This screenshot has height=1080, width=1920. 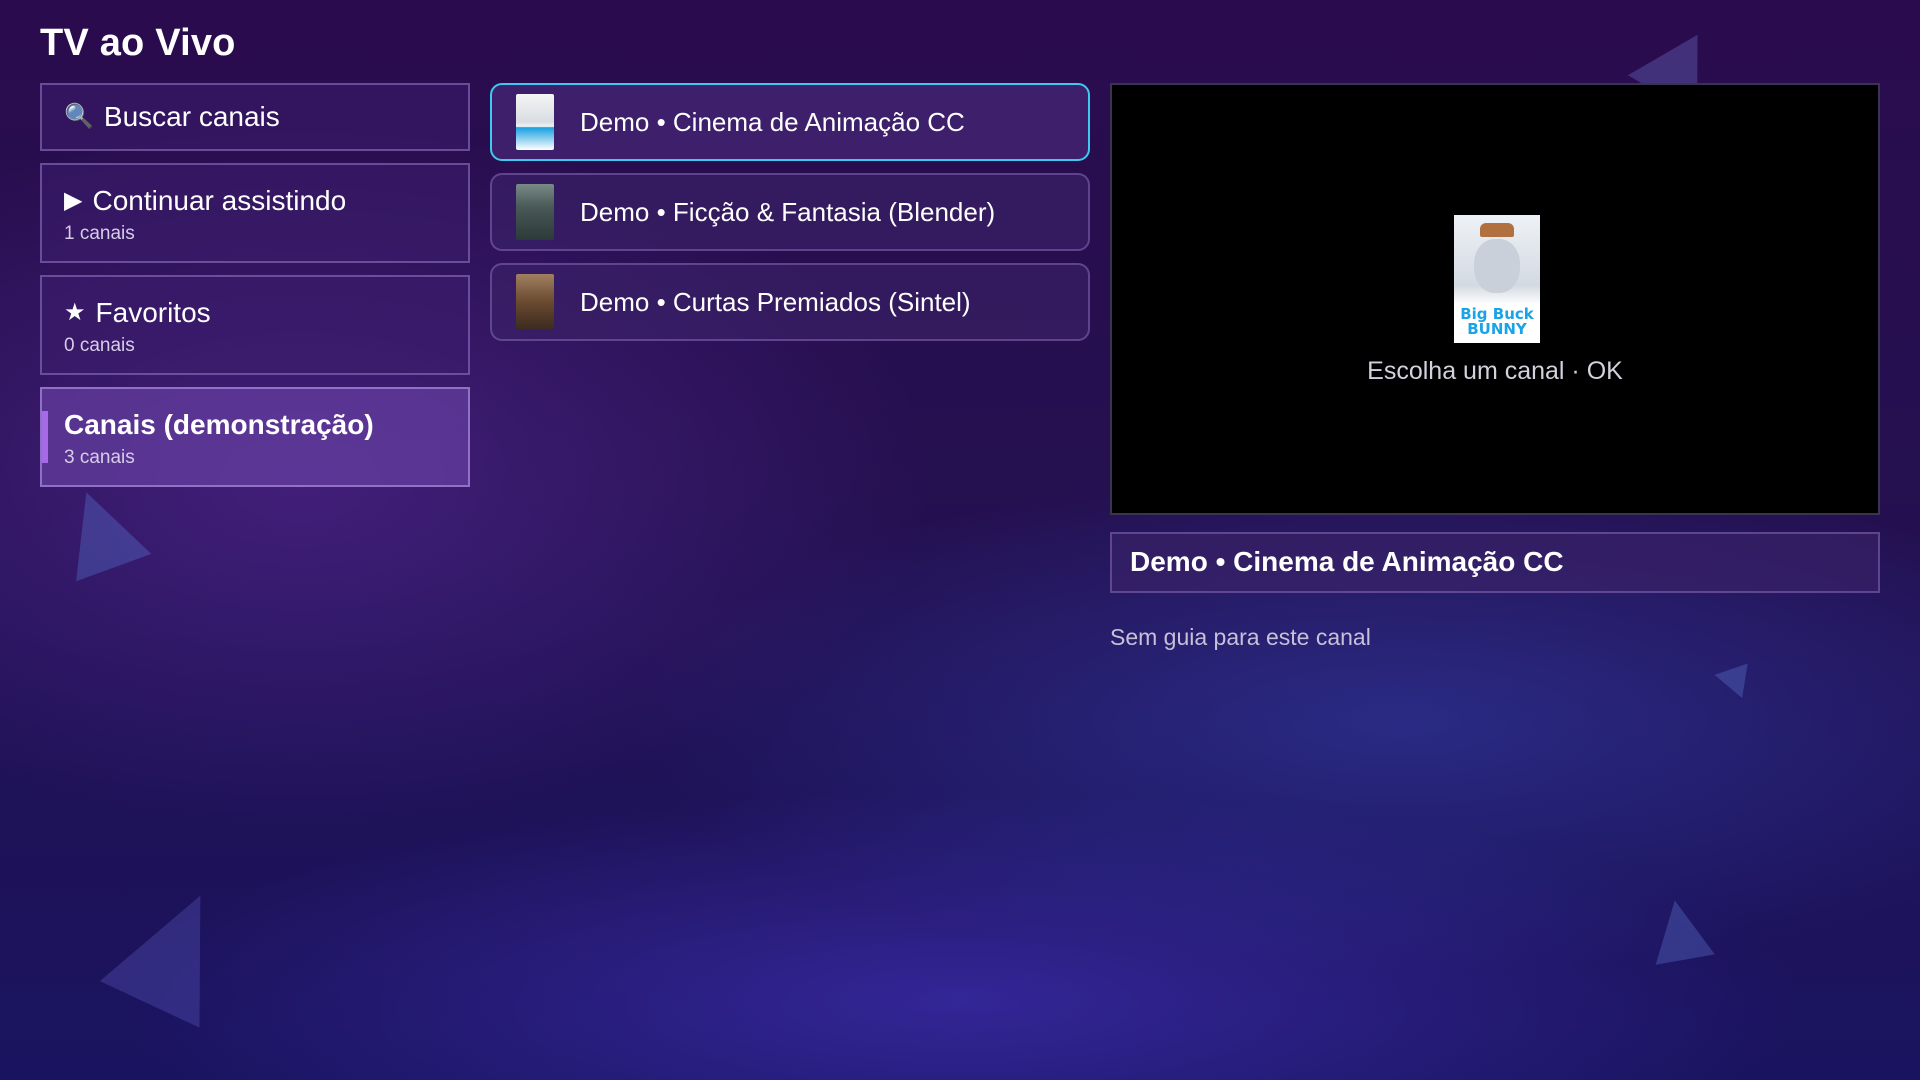 I want to click on menu-item-count: 0 canais, so click(x=99, y=345).